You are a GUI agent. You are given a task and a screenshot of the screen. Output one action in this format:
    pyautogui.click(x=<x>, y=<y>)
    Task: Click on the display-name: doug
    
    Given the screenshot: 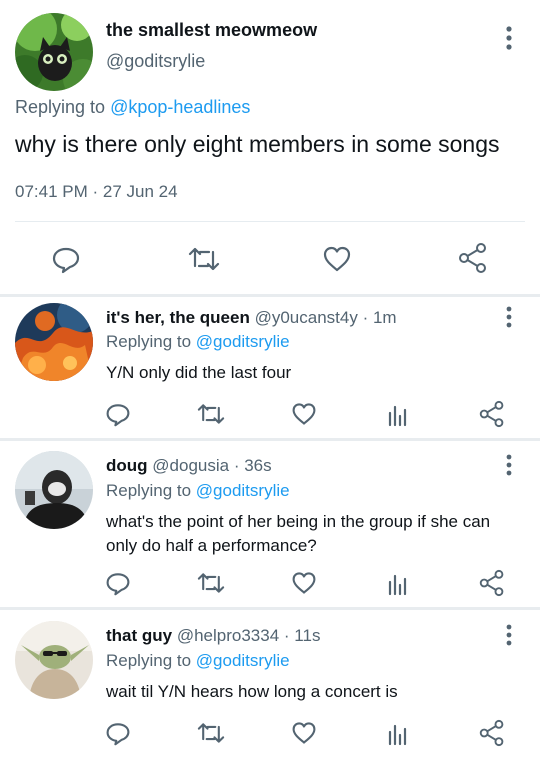 What is the action you would take?
    pyautogui.click(x=127, y=465)
    